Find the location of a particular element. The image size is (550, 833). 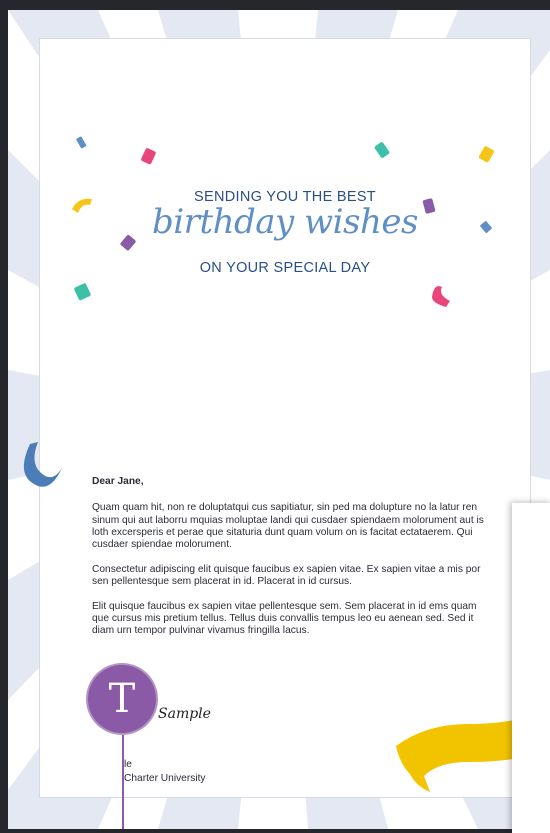

side-panel is located at coordinates (531, 668).